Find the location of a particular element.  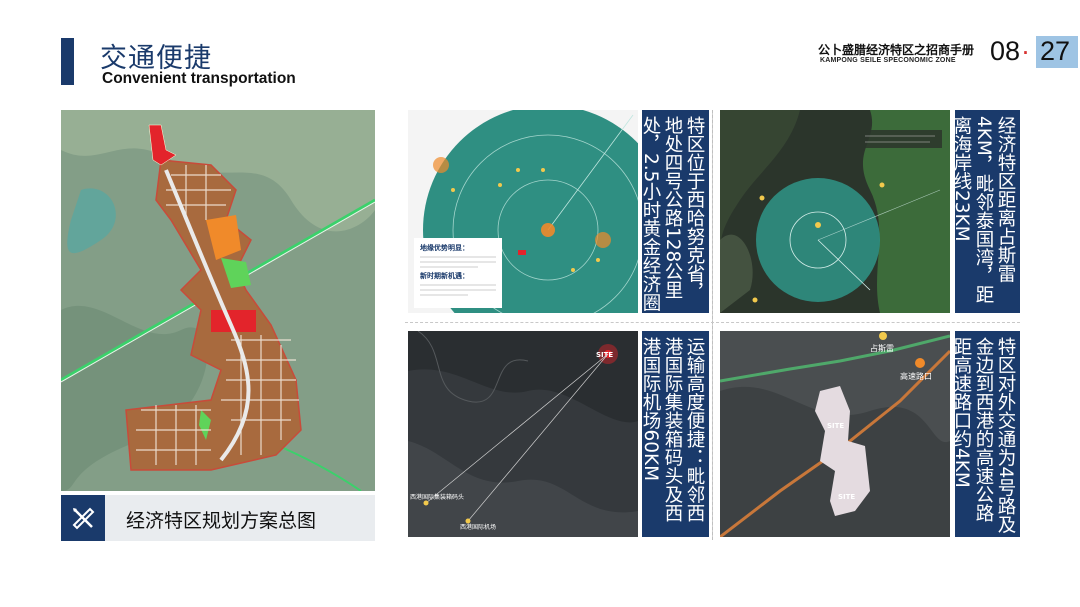

page-number: 27 is located at coordinates (1055, 51).